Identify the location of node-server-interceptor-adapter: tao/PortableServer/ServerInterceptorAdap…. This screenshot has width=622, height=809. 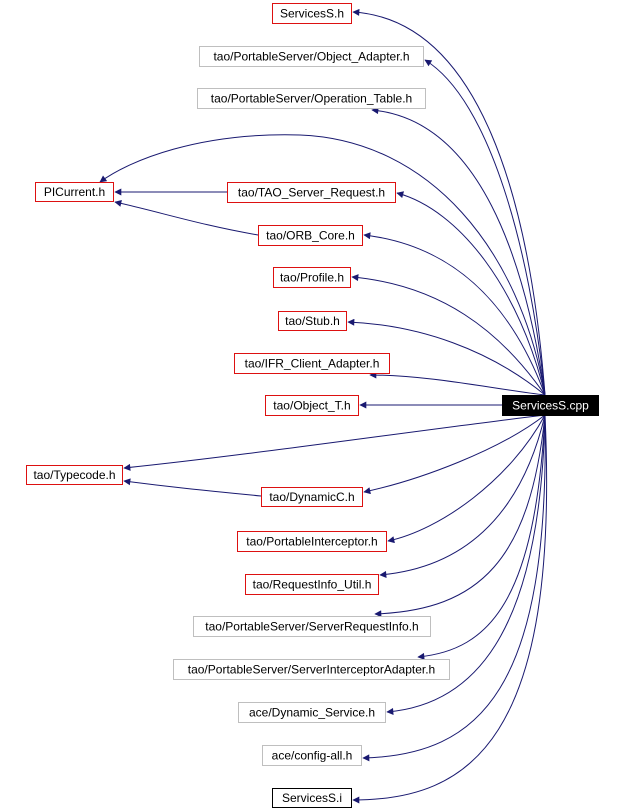
(311, 669).